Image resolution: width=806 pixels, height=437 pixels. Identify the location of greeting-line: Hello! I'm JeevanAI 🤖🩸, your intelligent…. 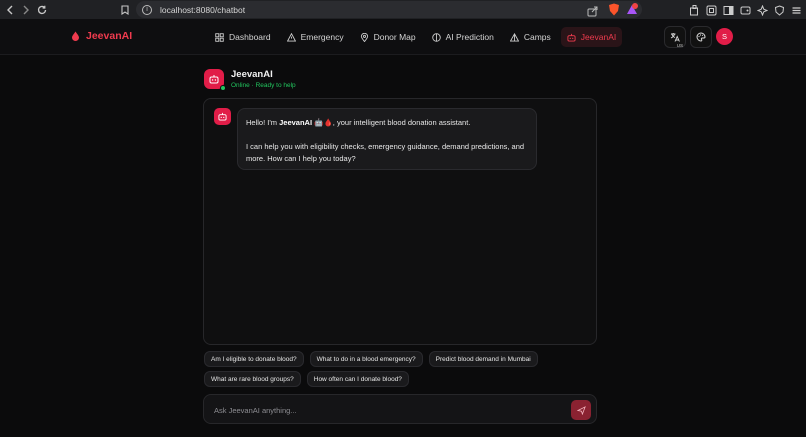
(387, 123).